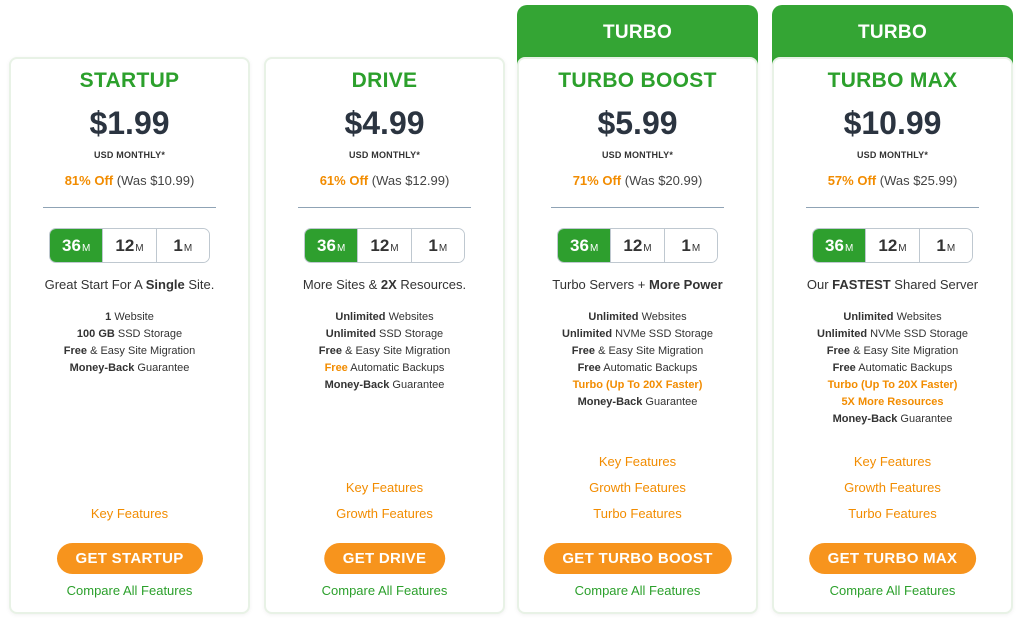 This screenshot has height=632, width=1024. I want to click on original-price: (Was $10.99), so click(155, 180).